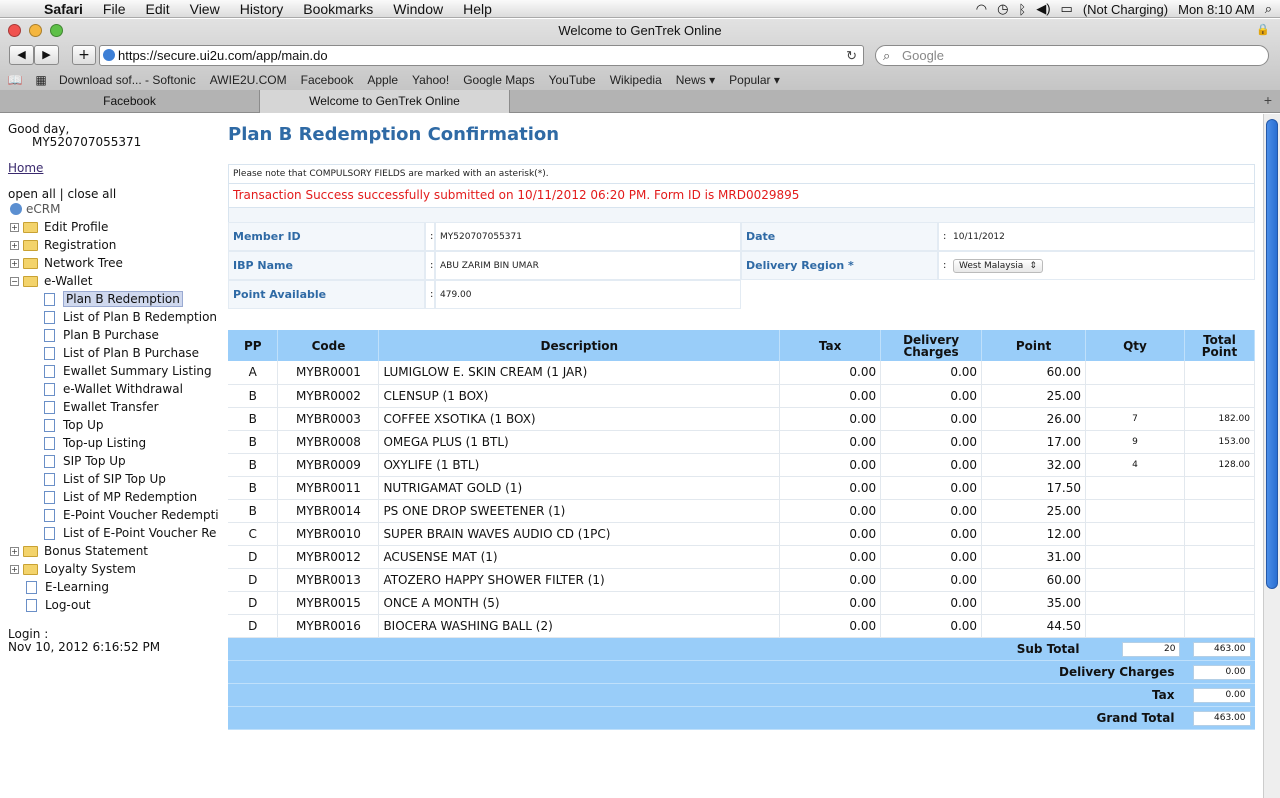 The width and height of the screenshot is (1280, 798). What do you see at coordinates (46, 55) in the screenshot?
I see `forward-button: ▶` at bounding box center [46, 55].